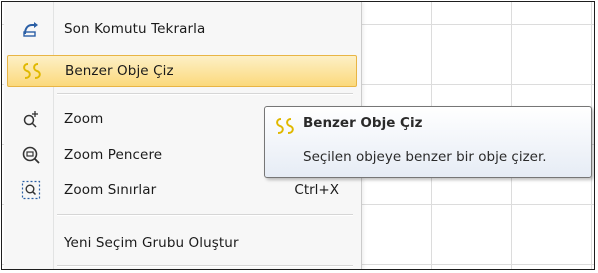  Describe the element at coordinates (31, 119) in the screenshot. I see `zoom-icon` at that location.